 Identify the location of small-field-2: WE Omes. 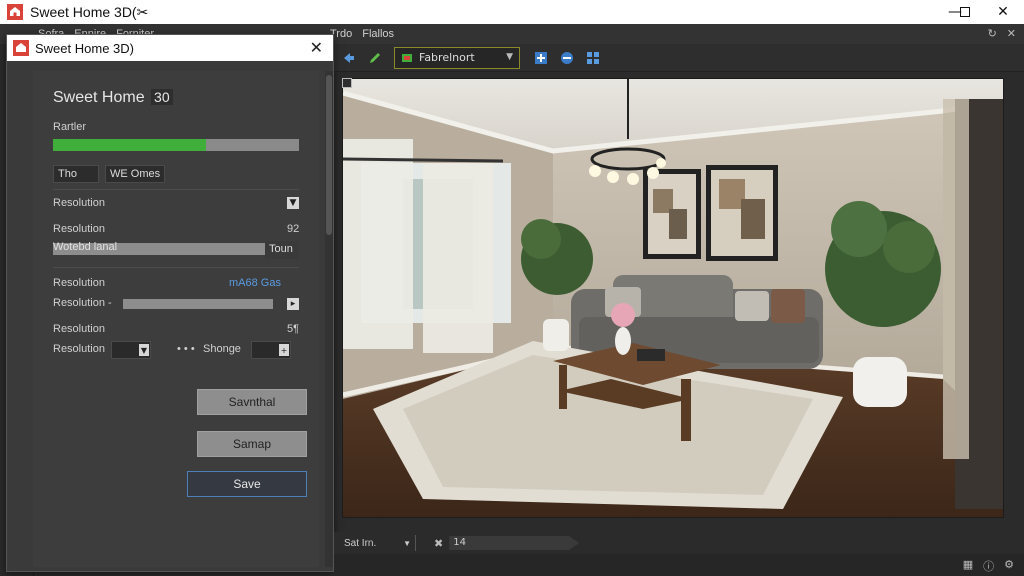
(135, 174).